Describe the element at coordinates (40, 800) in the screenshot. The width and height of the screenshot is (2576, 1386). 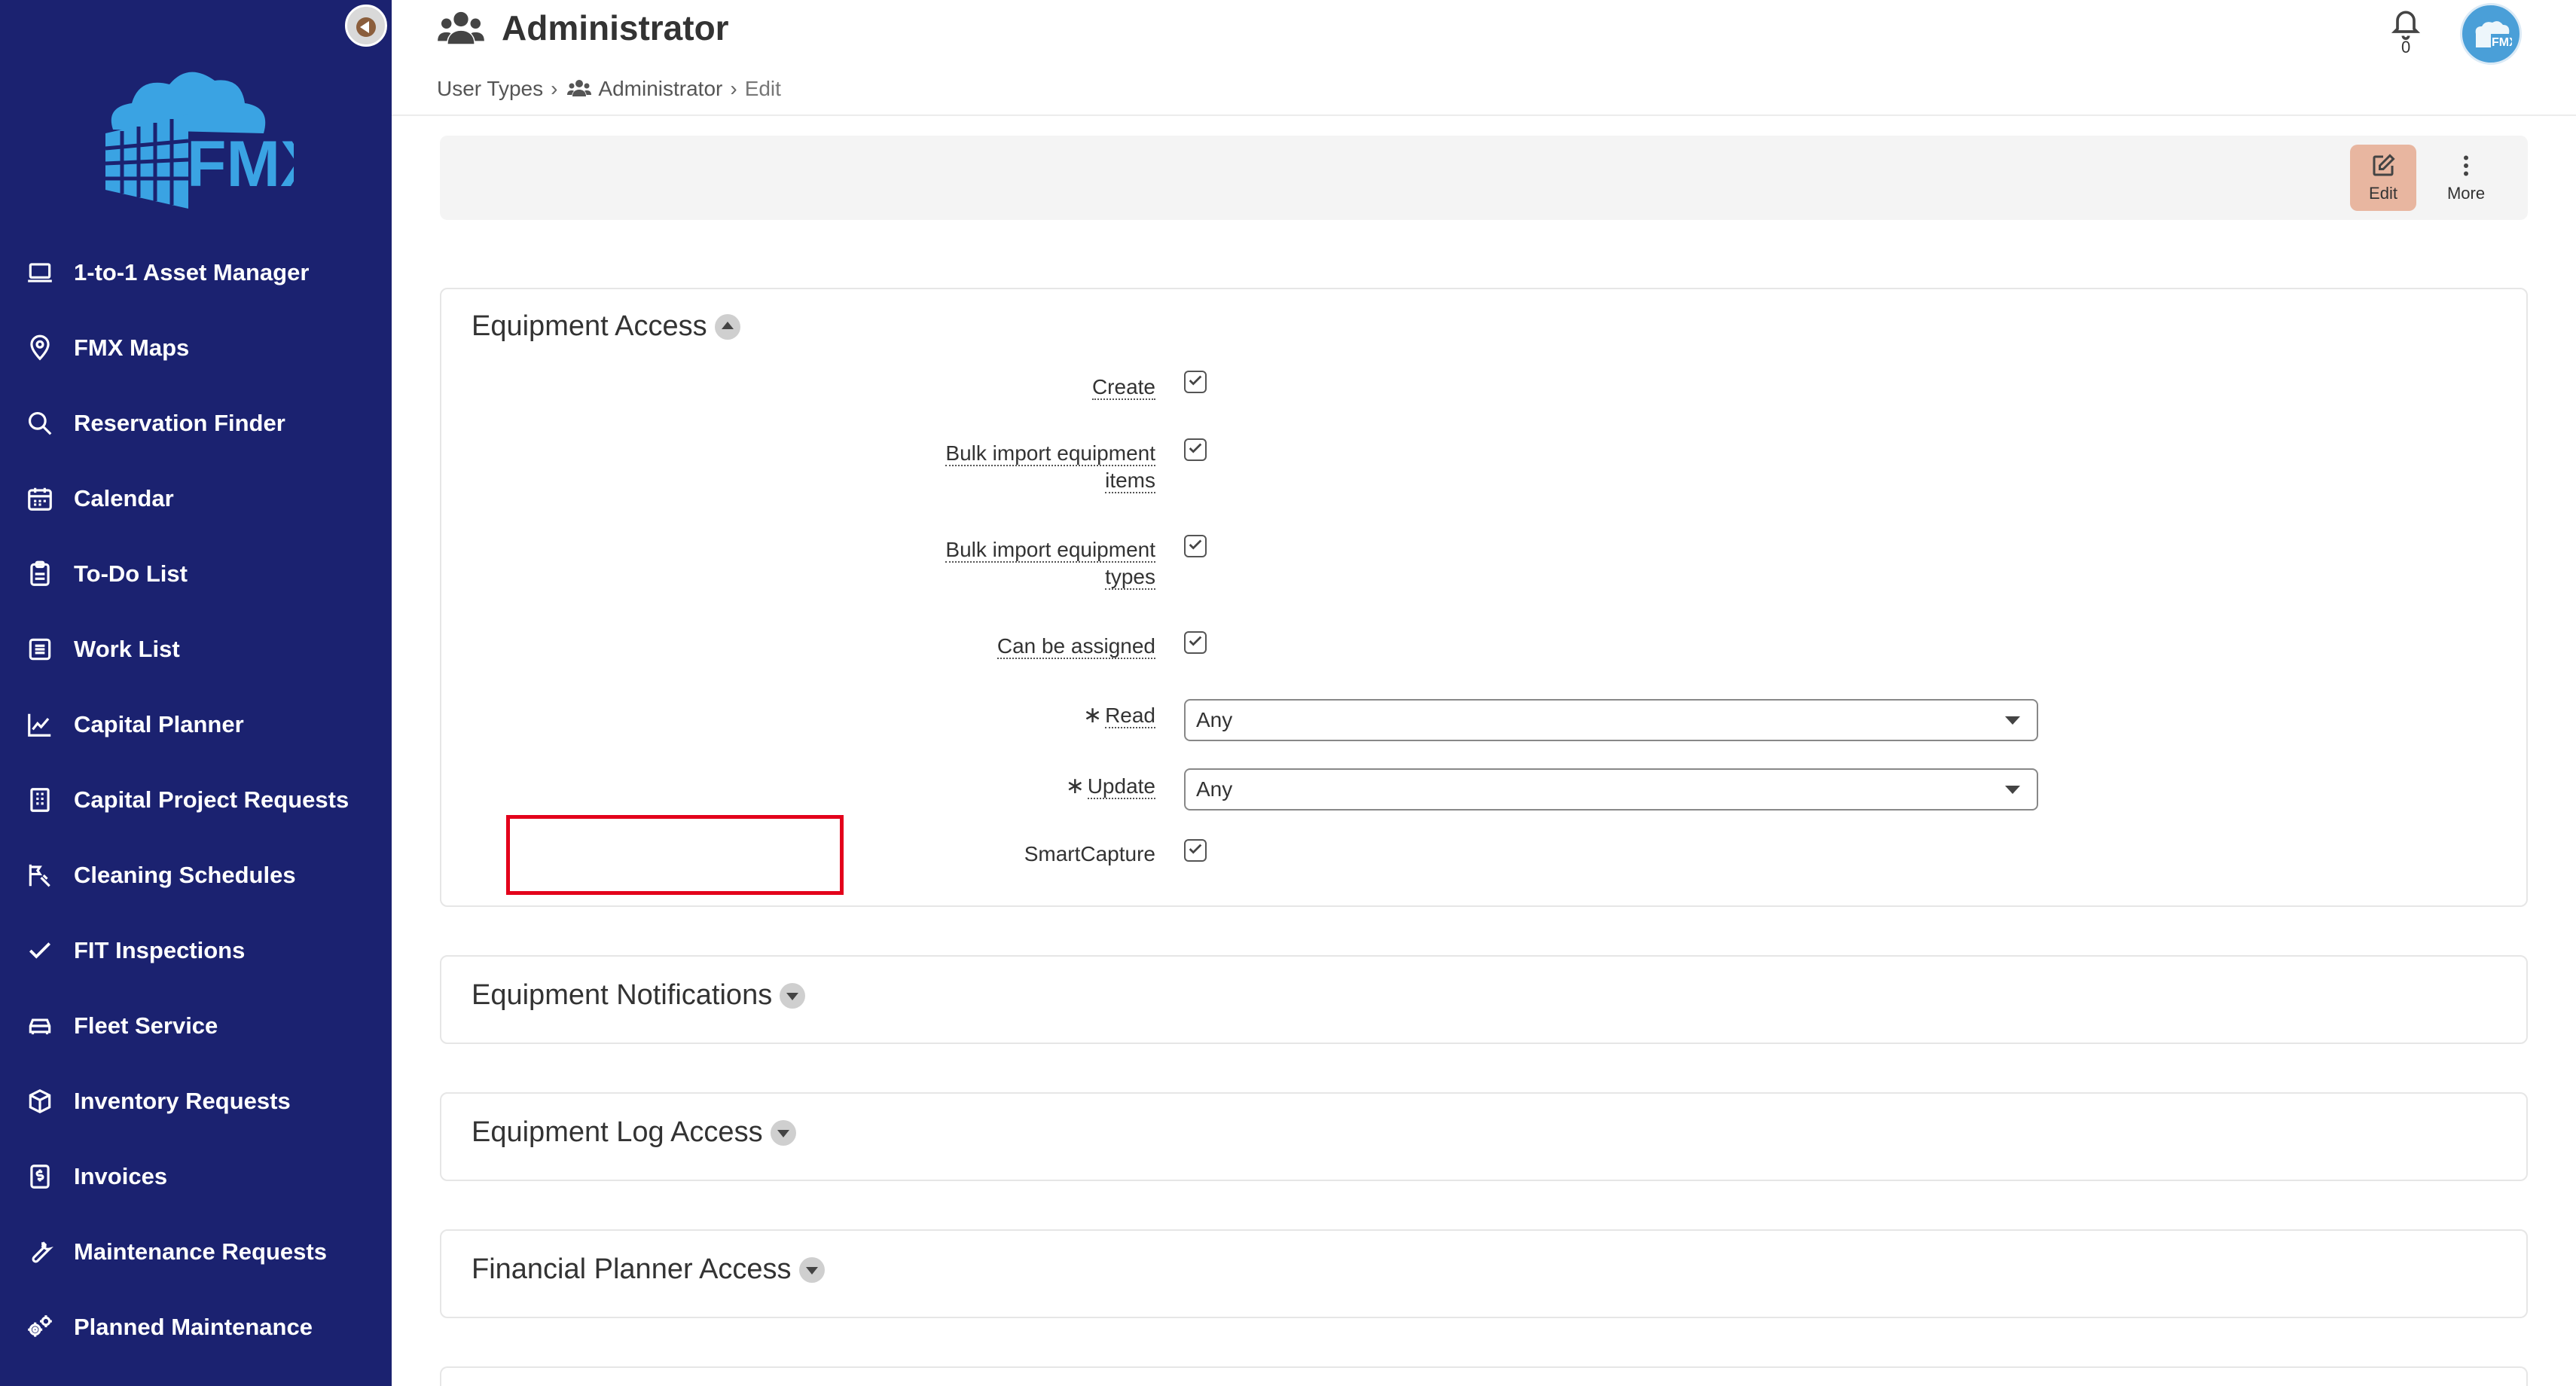
I see `building-icon` at that location.